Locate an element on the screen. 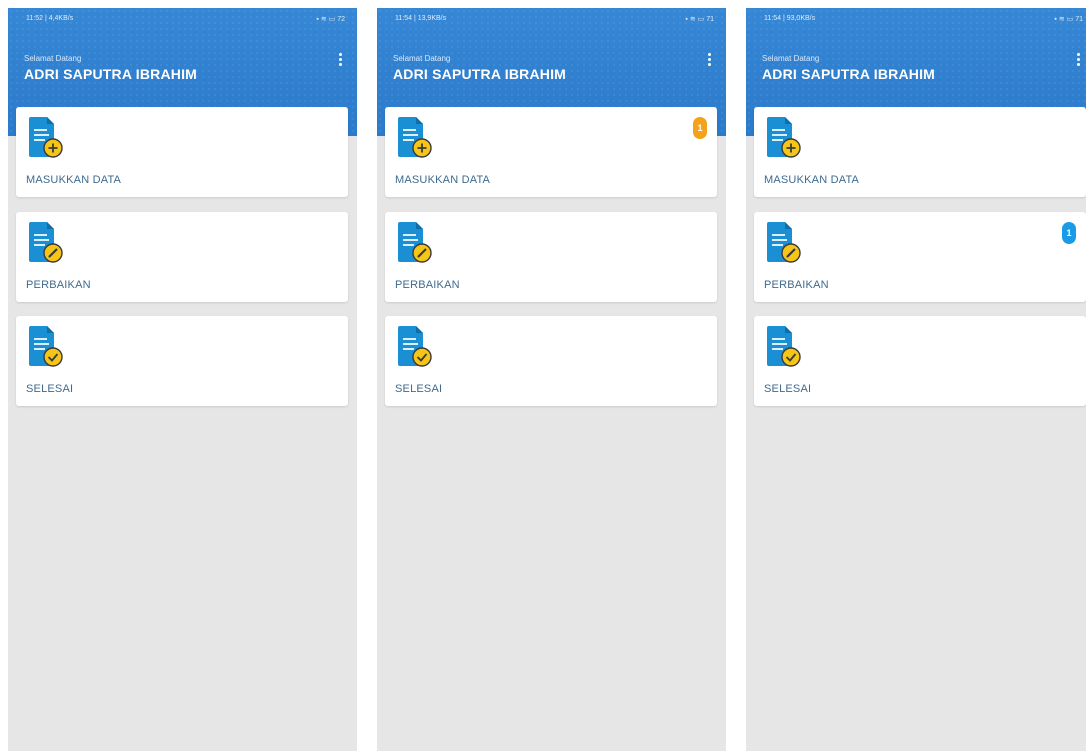 The image size is (1086, 751). status-bar: 11:54 | 93,0KB/s ▪ ≋ ▭ 71 is located at coordinates (916, 19).